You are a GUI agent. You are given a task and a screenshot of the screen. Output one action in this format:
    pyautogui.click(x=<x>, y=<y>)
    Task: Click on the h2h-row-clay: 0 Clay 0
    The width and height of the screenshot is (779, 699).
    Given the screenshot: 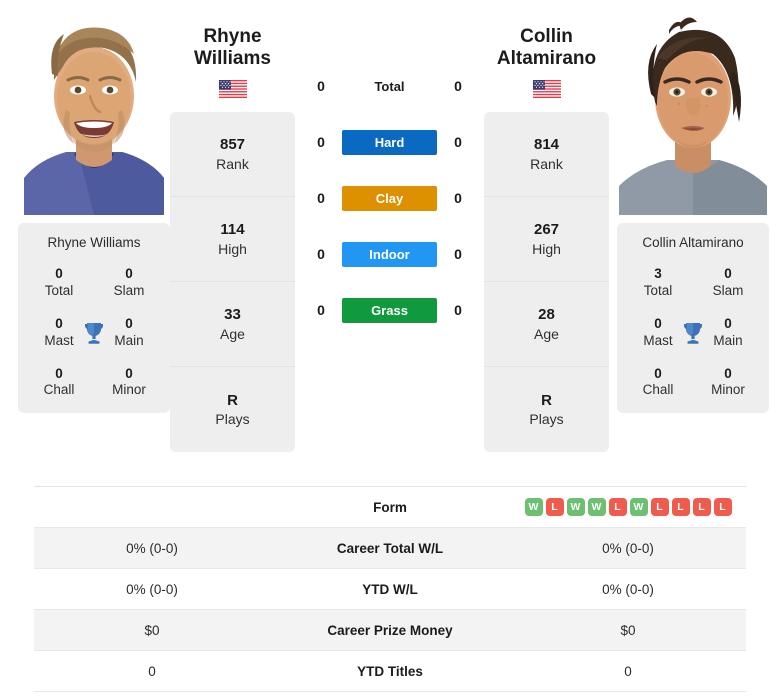 What is the action you would take?
    pyautogui.click(x=389, y=198)
    